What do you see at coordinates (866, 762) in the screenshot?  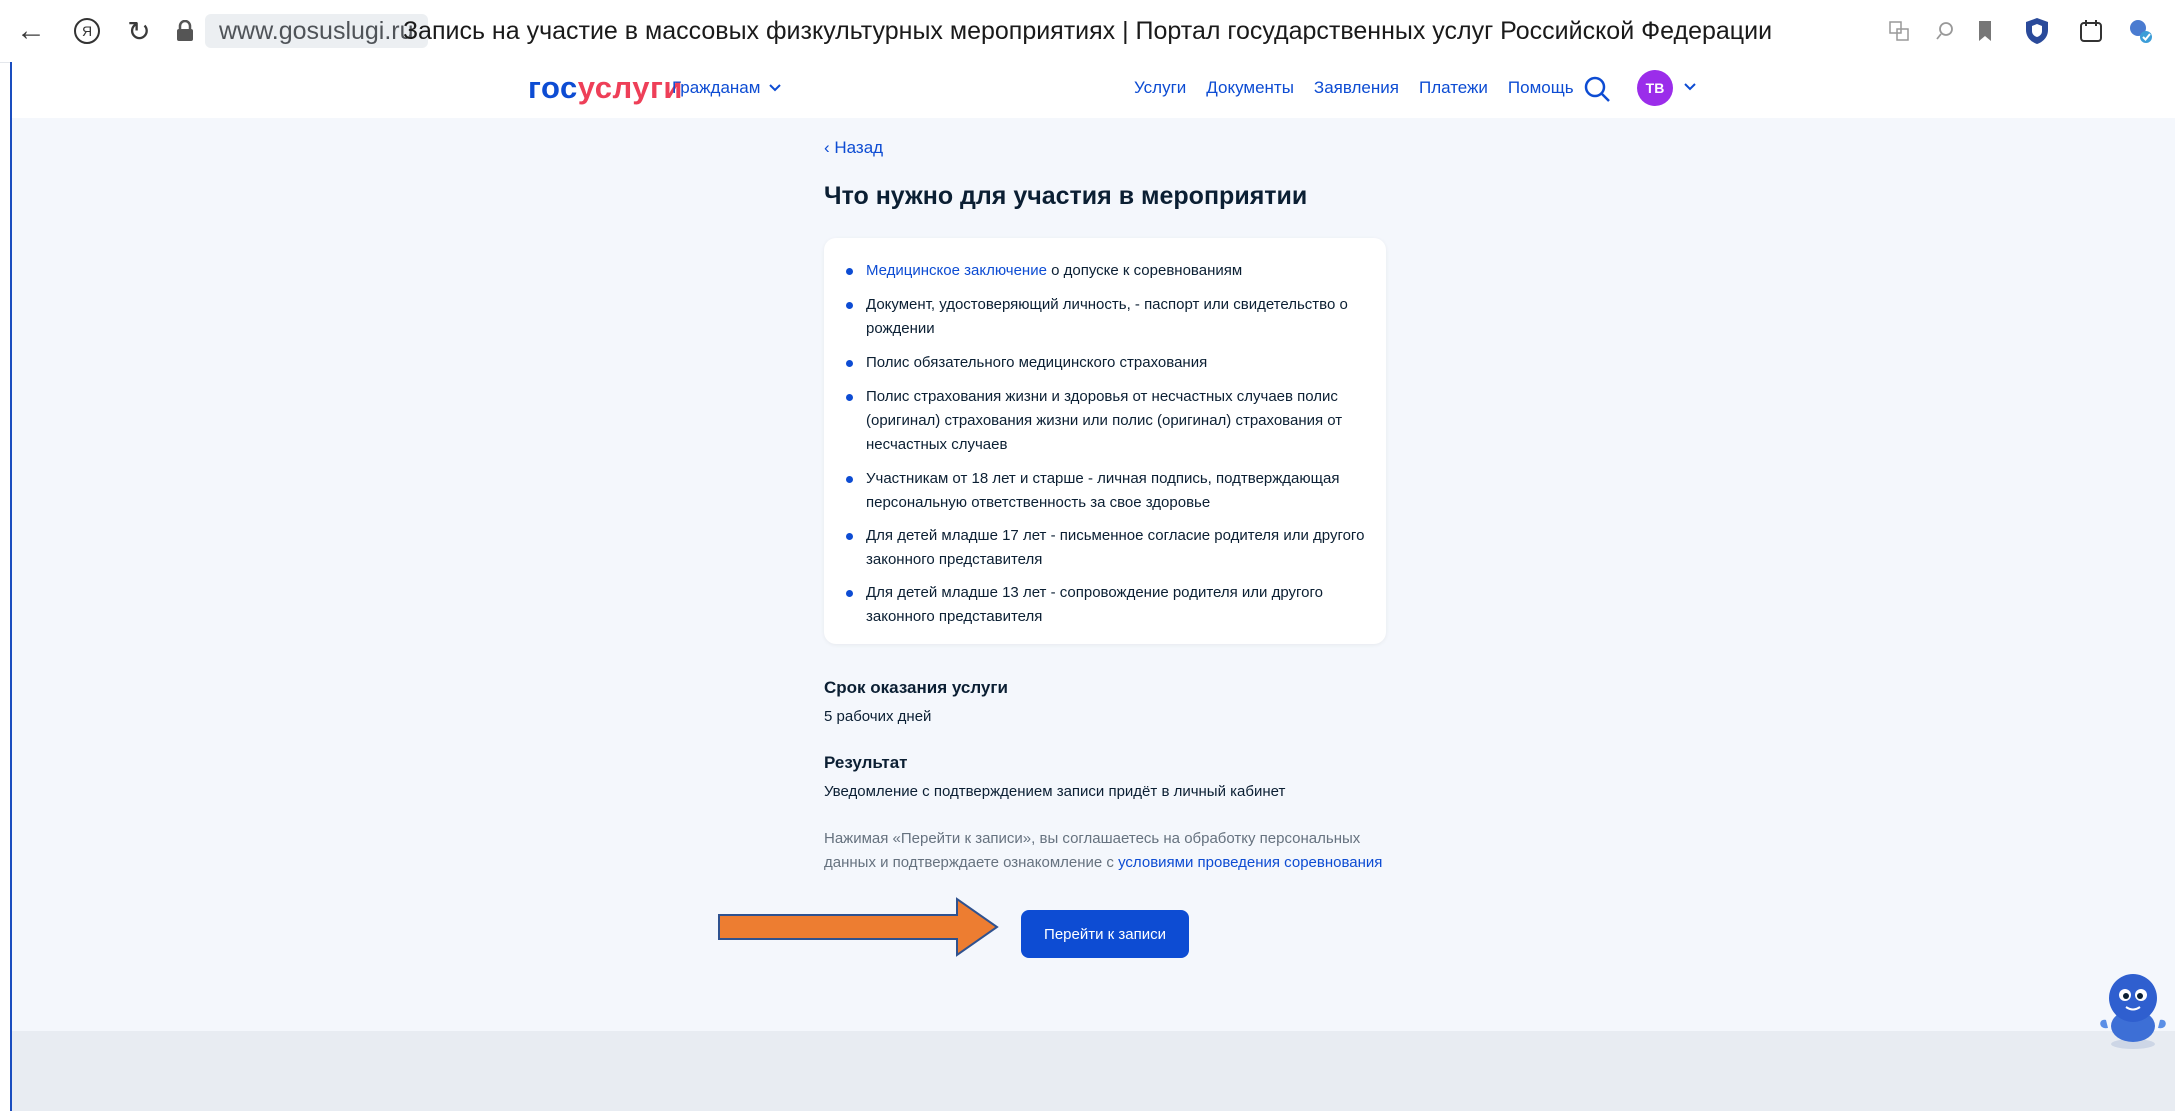 I see `result-heading: Результат` at bounding box center [866, 762].